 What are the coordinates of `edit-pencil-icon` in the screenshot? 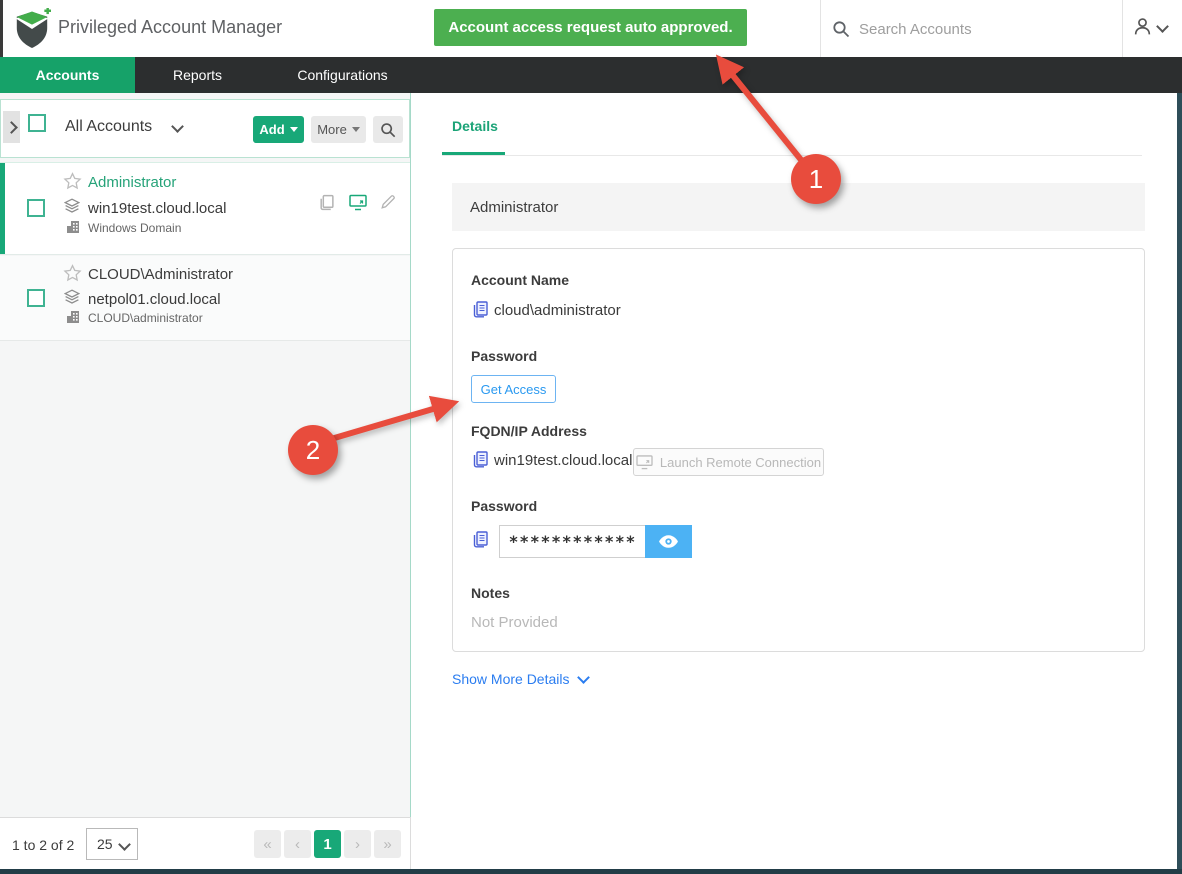 It's located at (389, 202).